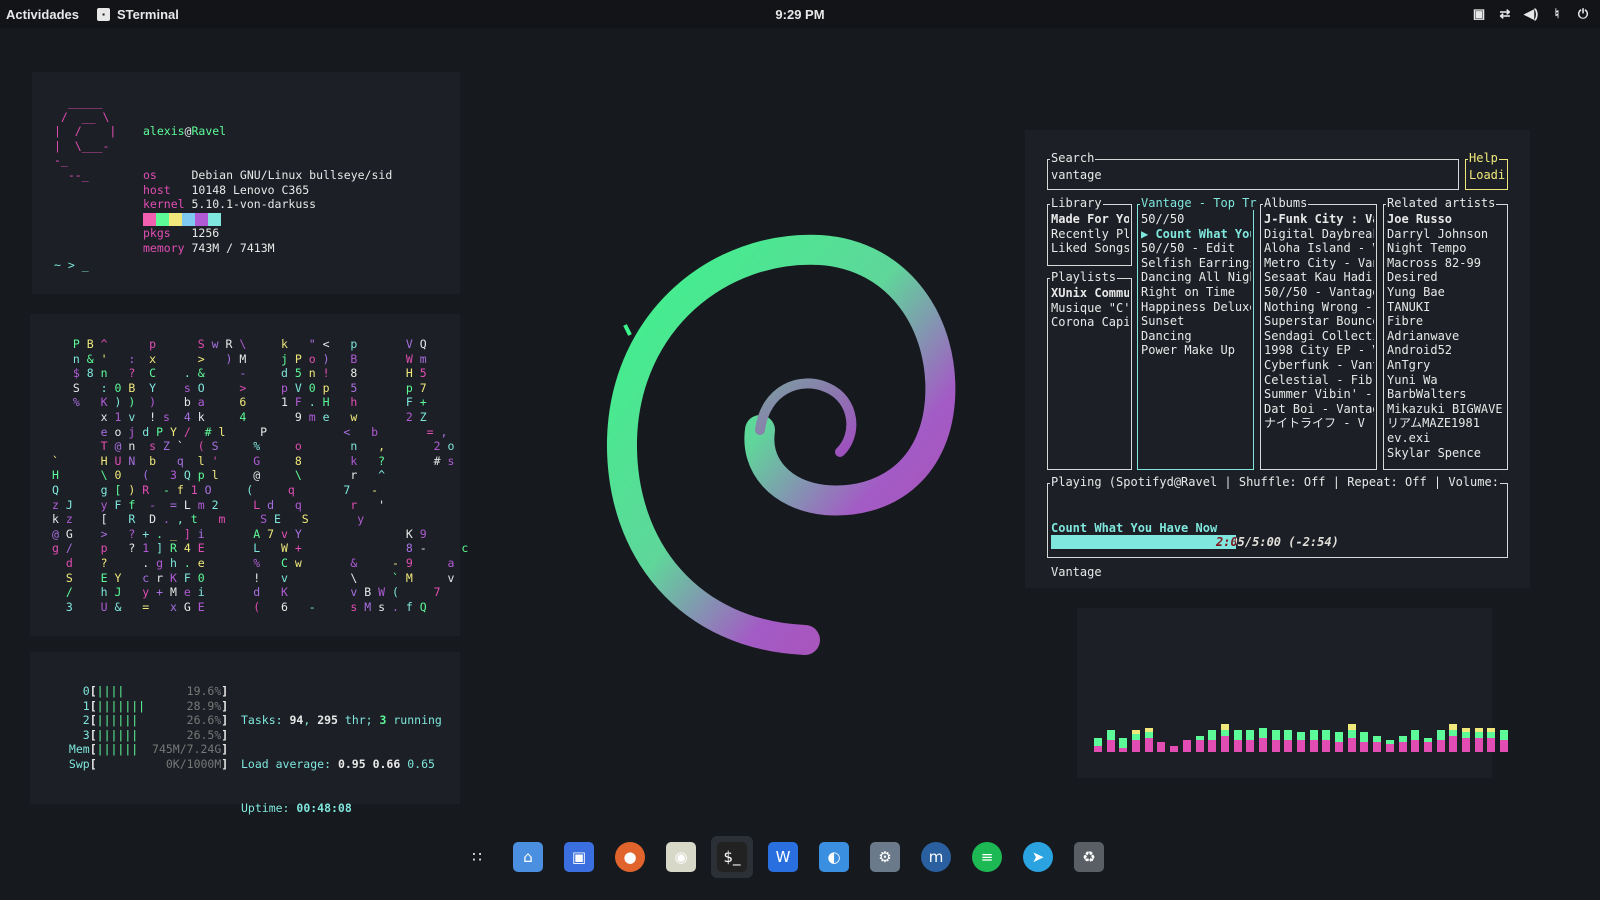  What do you see at coordinates (249, 358) in the screenshot?
I see `matrix-line: n & ' : x > ) M j P o ) B W m` at bounding box center [249, 358].